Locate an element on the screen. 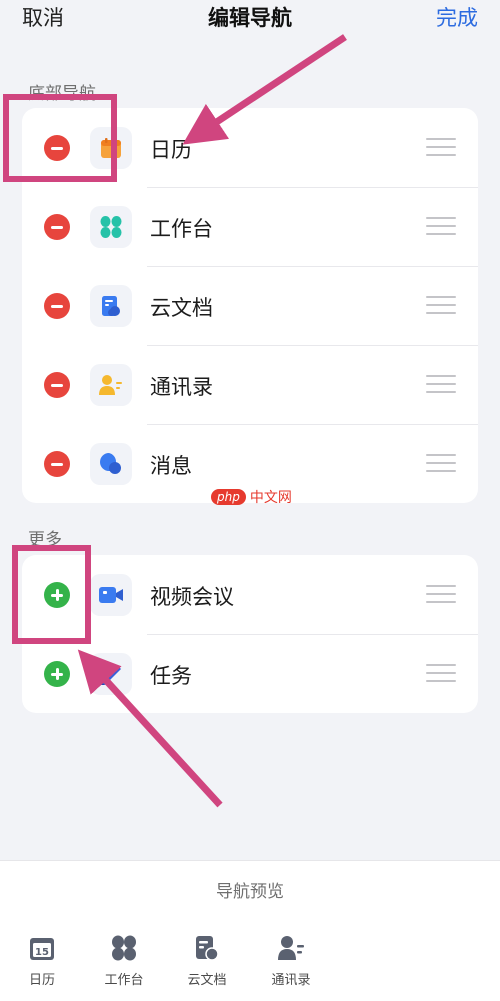  nav-item-label: 视频会议 is located at coordinates (192, 597).